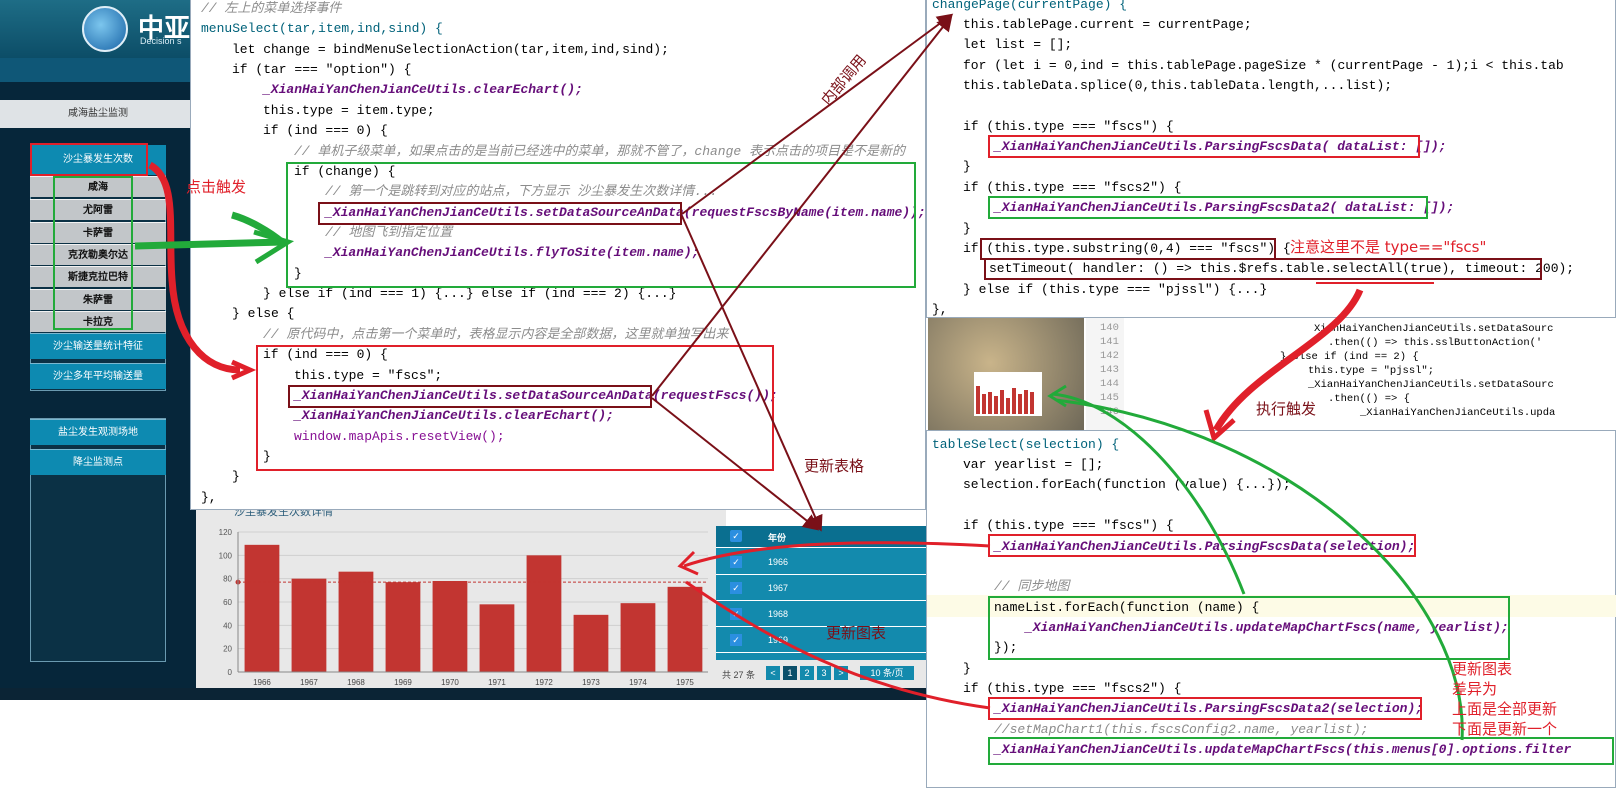 The width and height of the screenshot is (1616, 788). I want to click on annotation-diff-2: 差异为, so click(1475, 689).